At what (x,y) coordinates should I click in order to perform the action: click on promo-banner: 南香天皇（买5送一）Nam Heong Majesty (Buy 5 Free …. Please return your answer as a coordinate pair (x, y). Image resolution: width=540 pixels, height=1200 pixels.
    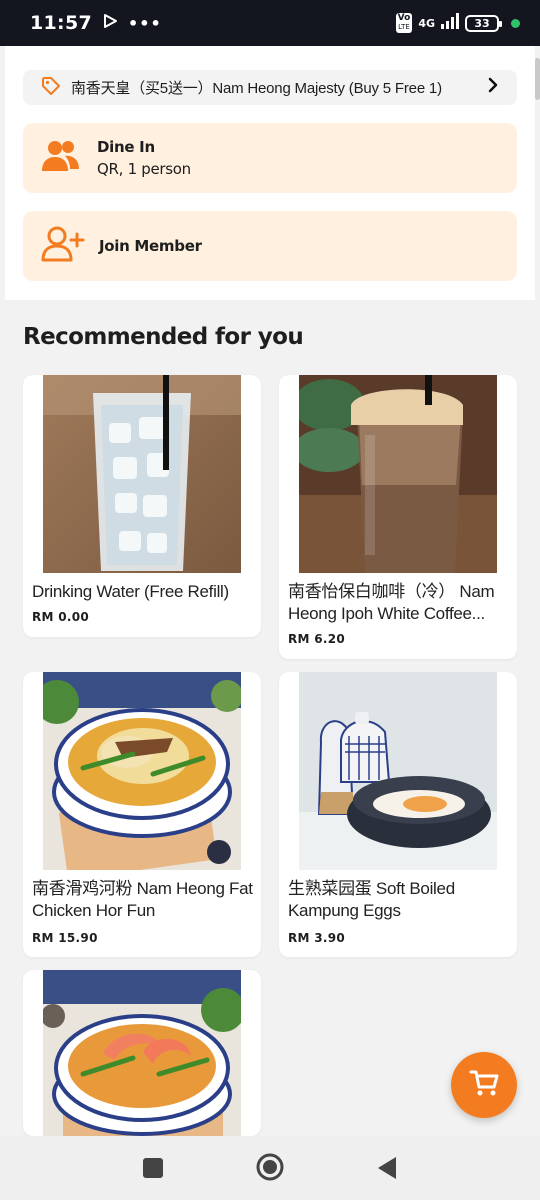
    Looking at the image, I should click on (270, 87).